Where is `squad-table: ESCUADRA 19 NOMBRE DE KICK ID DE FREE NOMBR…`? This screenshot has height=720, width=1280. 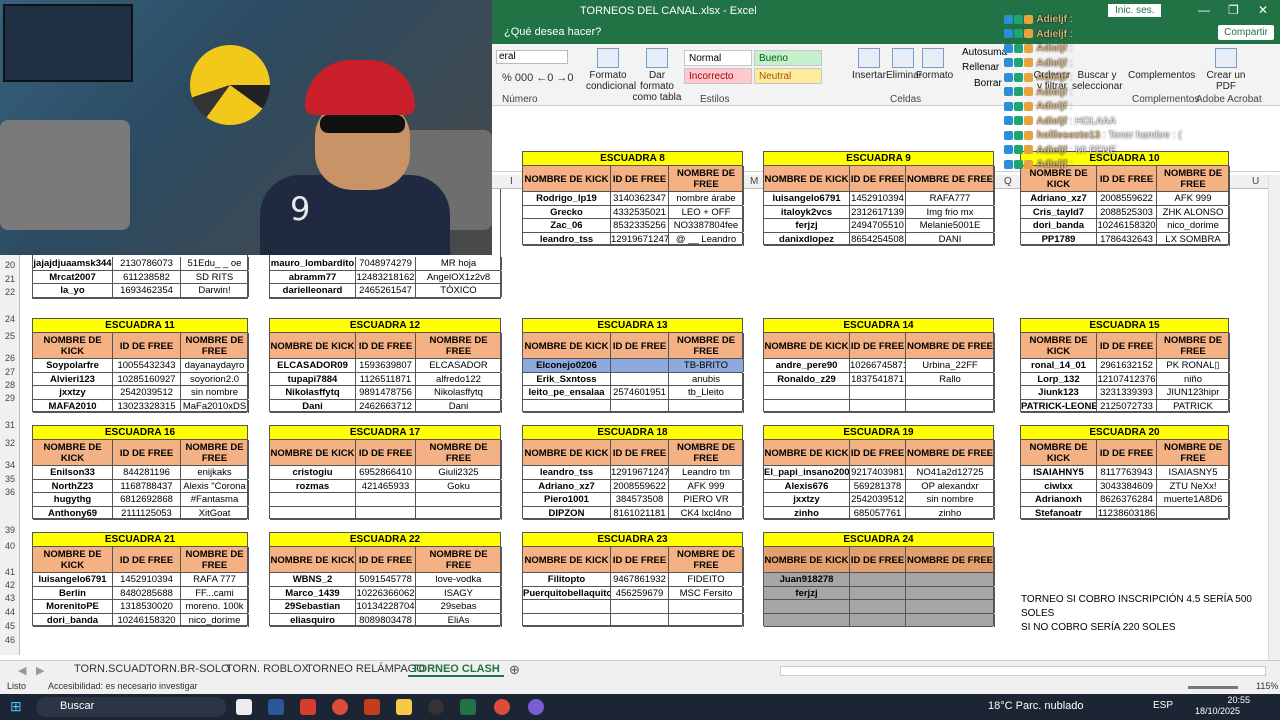 squad-table: ESCUADRA 19 NOMBRE DE KICK ID DE FREE NOMBR… is located at coordinates (879, 472).